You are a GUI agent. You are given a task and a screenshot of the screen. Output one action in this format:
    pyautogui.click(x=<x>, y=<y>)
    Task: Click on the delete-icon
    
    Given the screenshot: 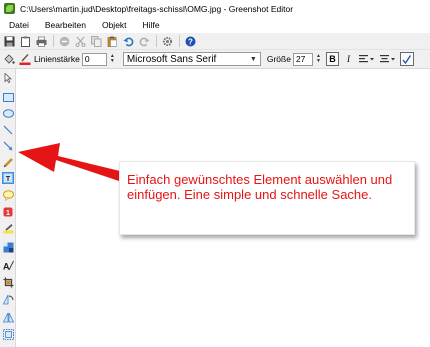 What is the action you would take?
    pyautogui.click(x=64, y=41)
    